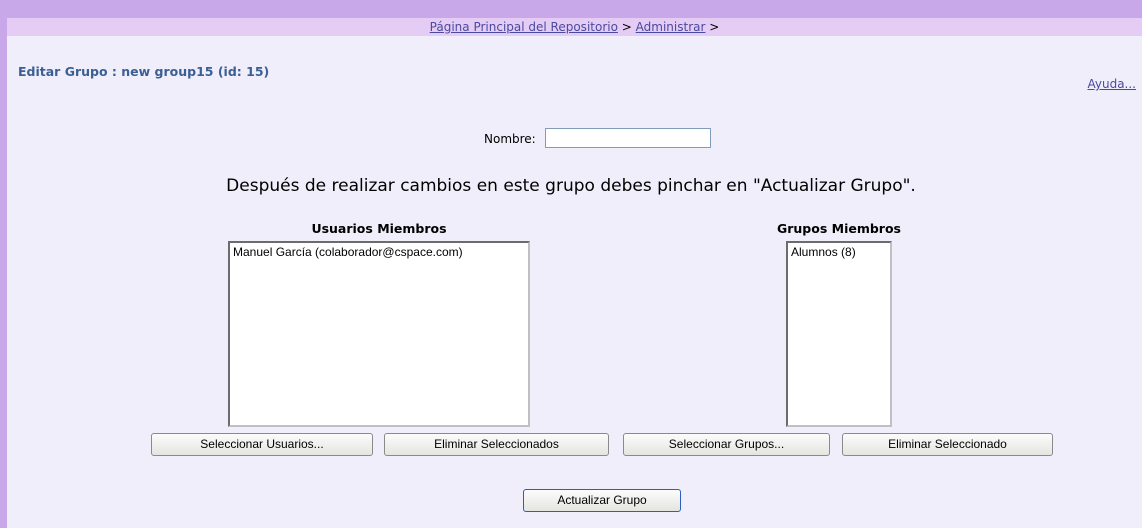  I want to click on groups-members-listbox: Alumnos (8), so click(839, 334).